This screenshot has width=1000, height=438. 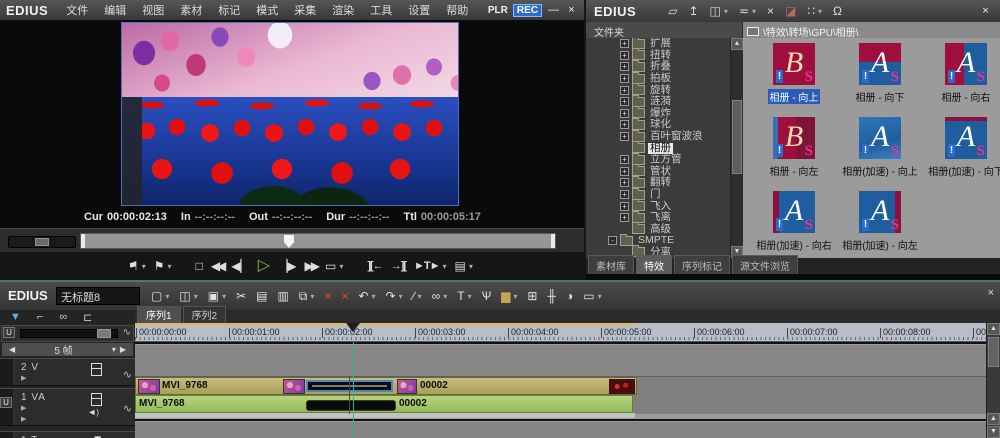 I want to click on effect-item: A S 相册 - 向下, so click(x=880, y=77).